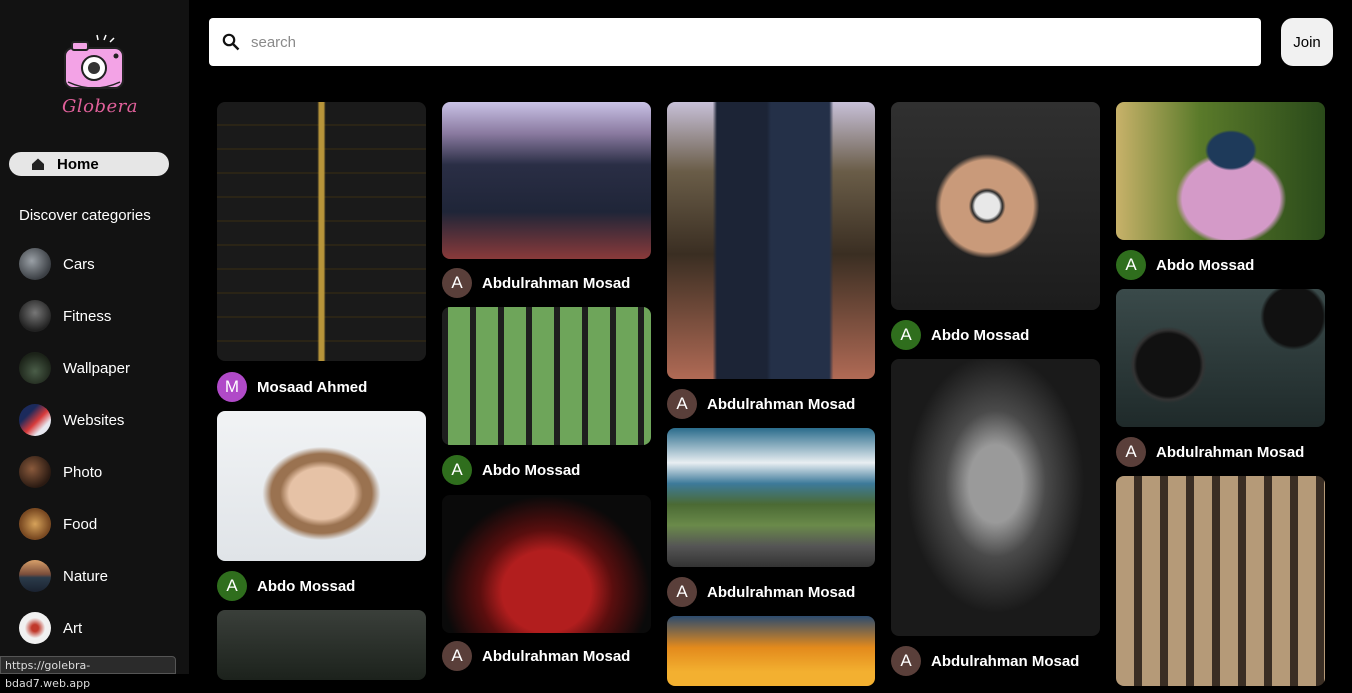 This screenshot has height=693, width=1352. I want to click on pin-image-kaaba, so click(321, 231).